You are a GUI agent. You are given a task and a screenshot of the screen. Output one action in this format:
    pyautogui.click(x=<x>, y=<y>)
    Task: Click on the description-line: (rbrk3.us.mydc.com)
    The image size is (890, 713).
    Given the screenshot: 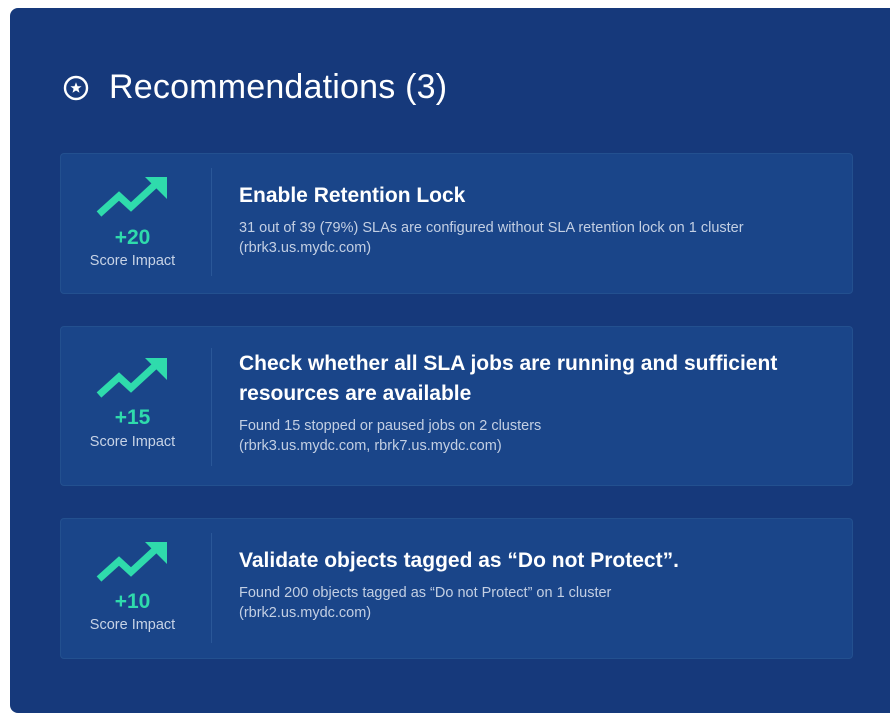 What is the action you would take?
    pyautogui.click(x=305, y=248)
    